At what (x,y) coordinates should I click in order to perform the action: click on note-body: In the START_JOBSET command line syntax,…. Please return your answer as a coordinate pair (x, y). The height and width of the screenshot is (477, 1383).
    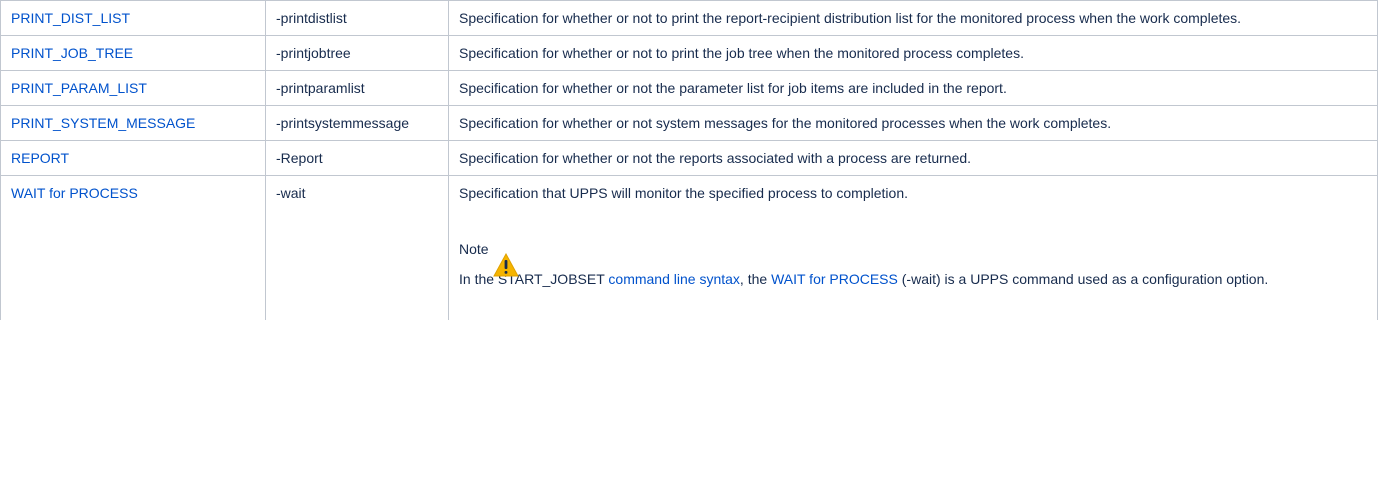
    Looking at the image, I should click on (913, 279).